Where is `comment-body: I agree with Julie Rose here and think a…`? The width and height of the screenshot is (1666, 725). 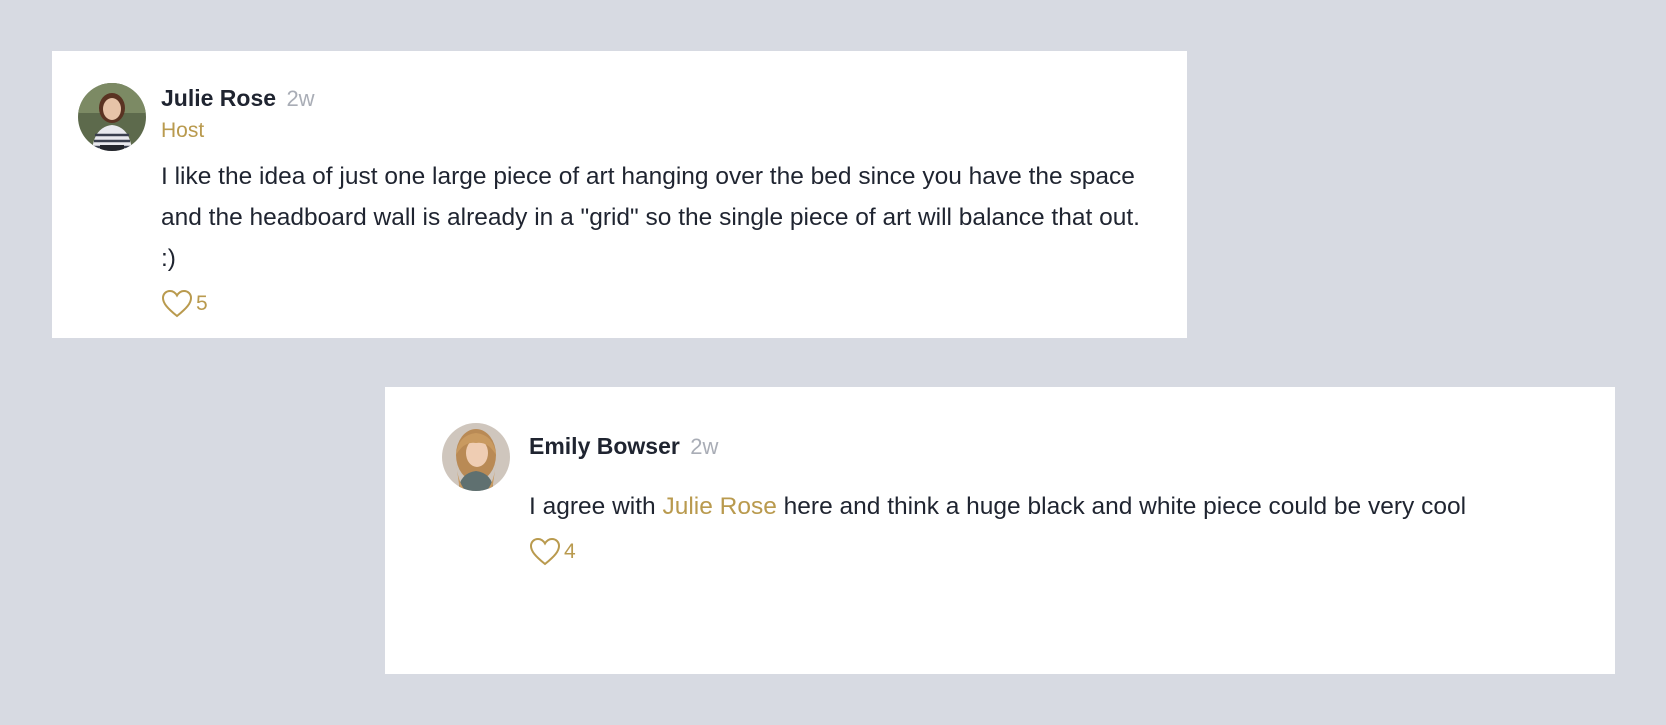
comment-body: I agree with Julie Rose here and think a… is located at coordinates (1044, 506).